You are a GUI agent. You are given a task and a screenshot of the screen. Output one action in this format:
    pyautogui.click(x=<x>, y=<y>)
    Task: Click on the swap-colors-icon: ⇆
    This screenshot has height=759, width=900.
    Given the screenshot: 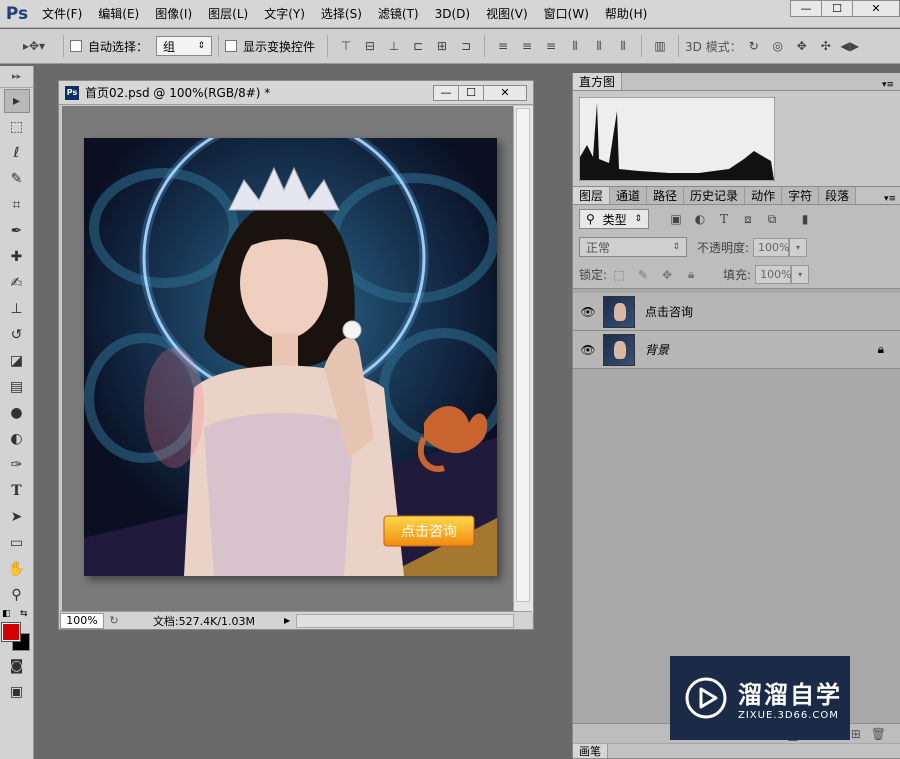 What is the action you would take?
    pyautogui.click(x=24, y=614)
    